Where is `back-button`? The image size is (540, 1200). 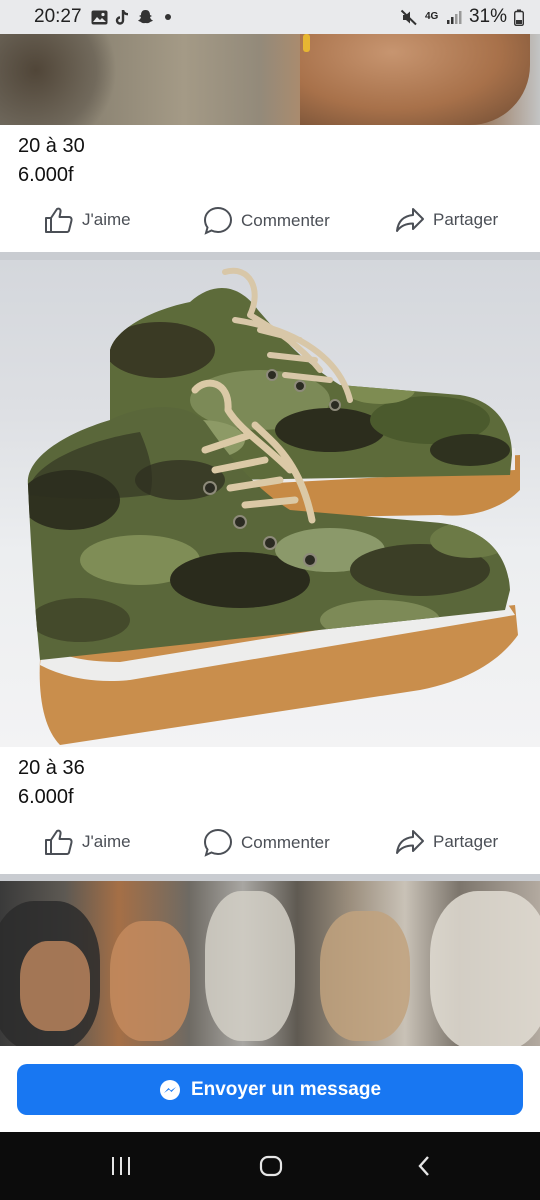
back-button is located at coordinates (424, 1166).